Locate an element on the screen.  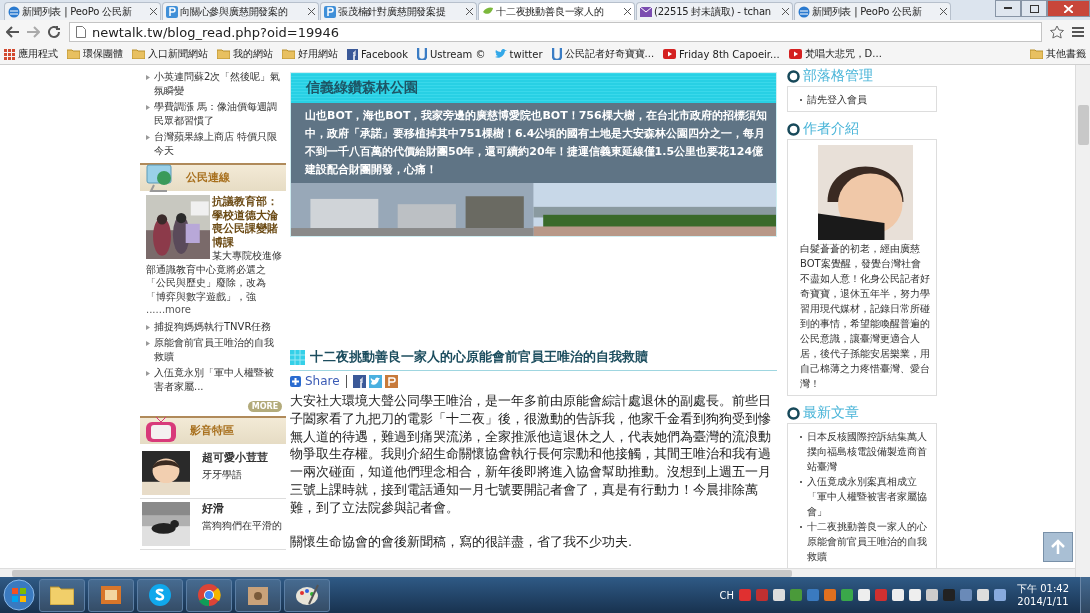
bookmark: Ustream © is located at coordinates (451, 54).